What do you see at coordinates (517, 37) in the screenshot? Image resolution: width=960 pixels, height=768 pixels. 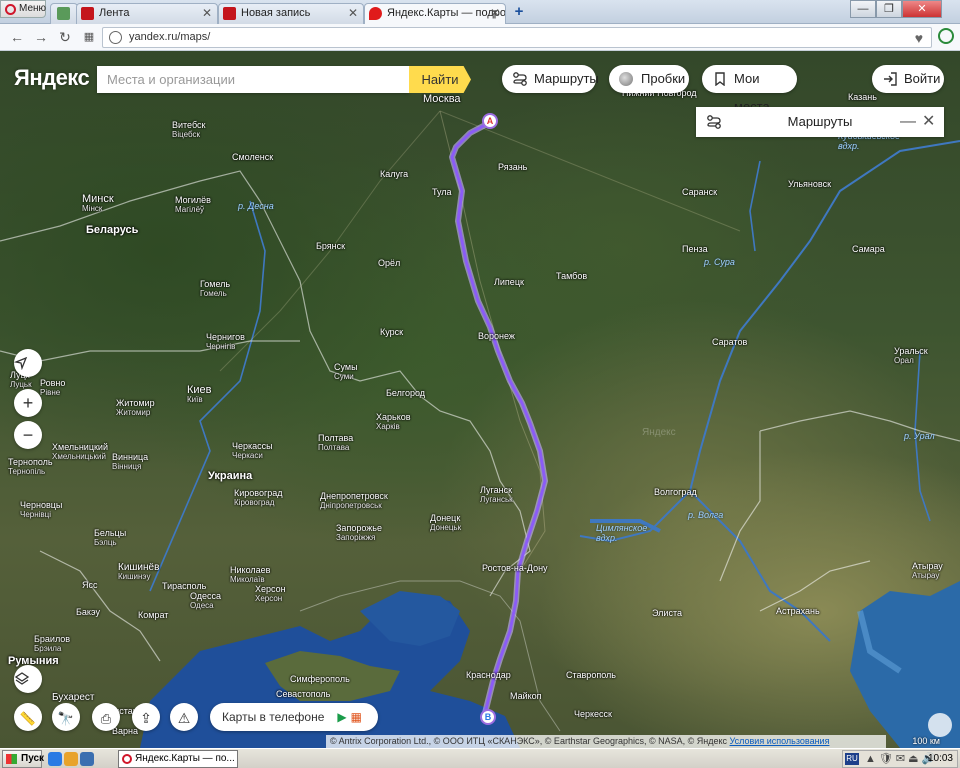 I see `address-bar: yandex.ru/maps/♥` at bounding box center [517, 37].